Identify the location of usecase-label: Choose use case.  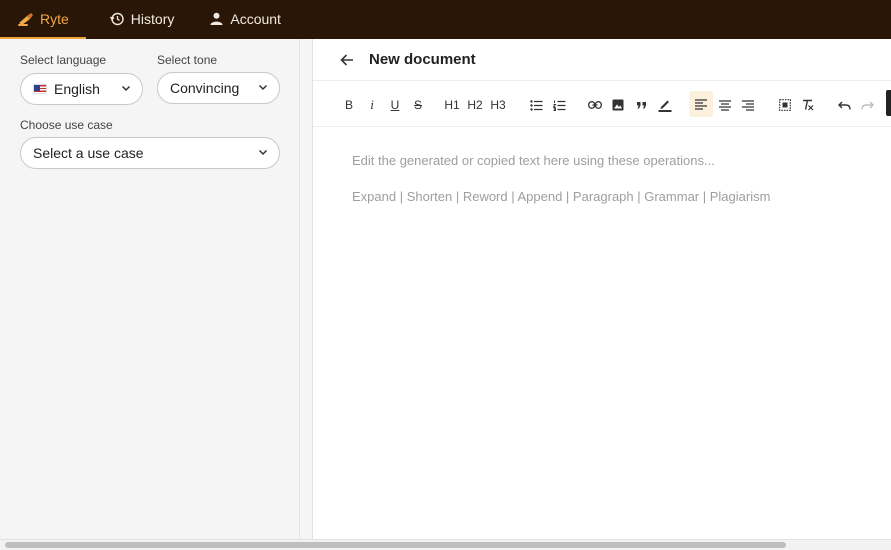
(66, 125).